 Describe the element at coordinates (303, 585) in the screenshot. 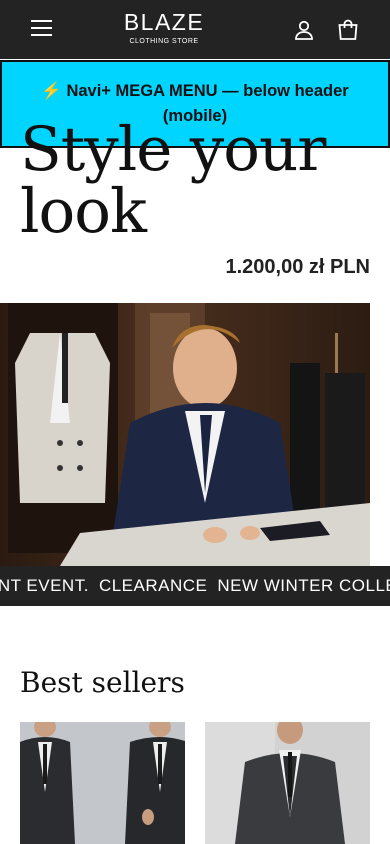

I see `marquee-item: NEW WINTER COLLEC` at that location.